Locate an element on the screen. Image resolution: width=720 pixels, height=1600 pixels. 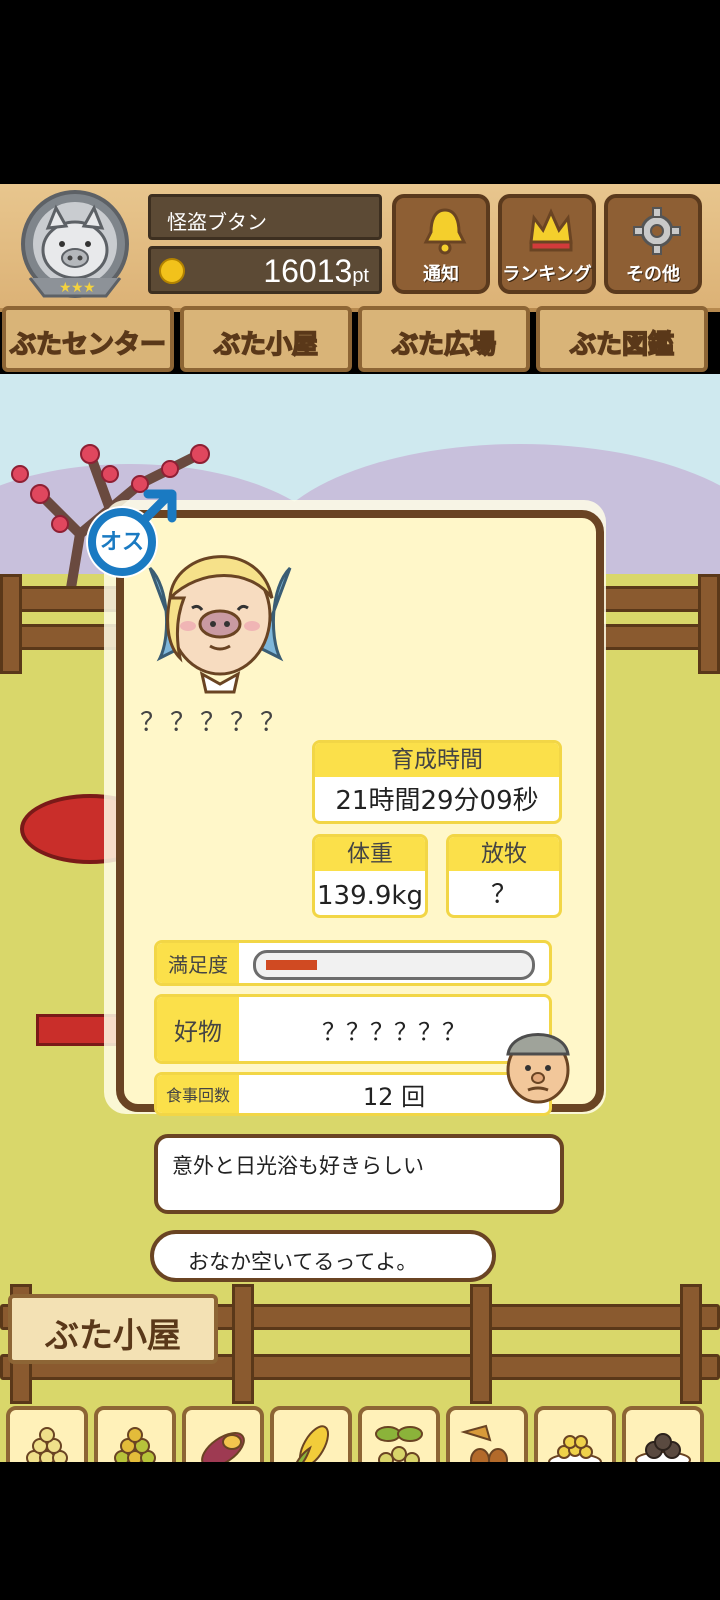
tab-label: ぶたセンター is located at coordinates (88, 345).